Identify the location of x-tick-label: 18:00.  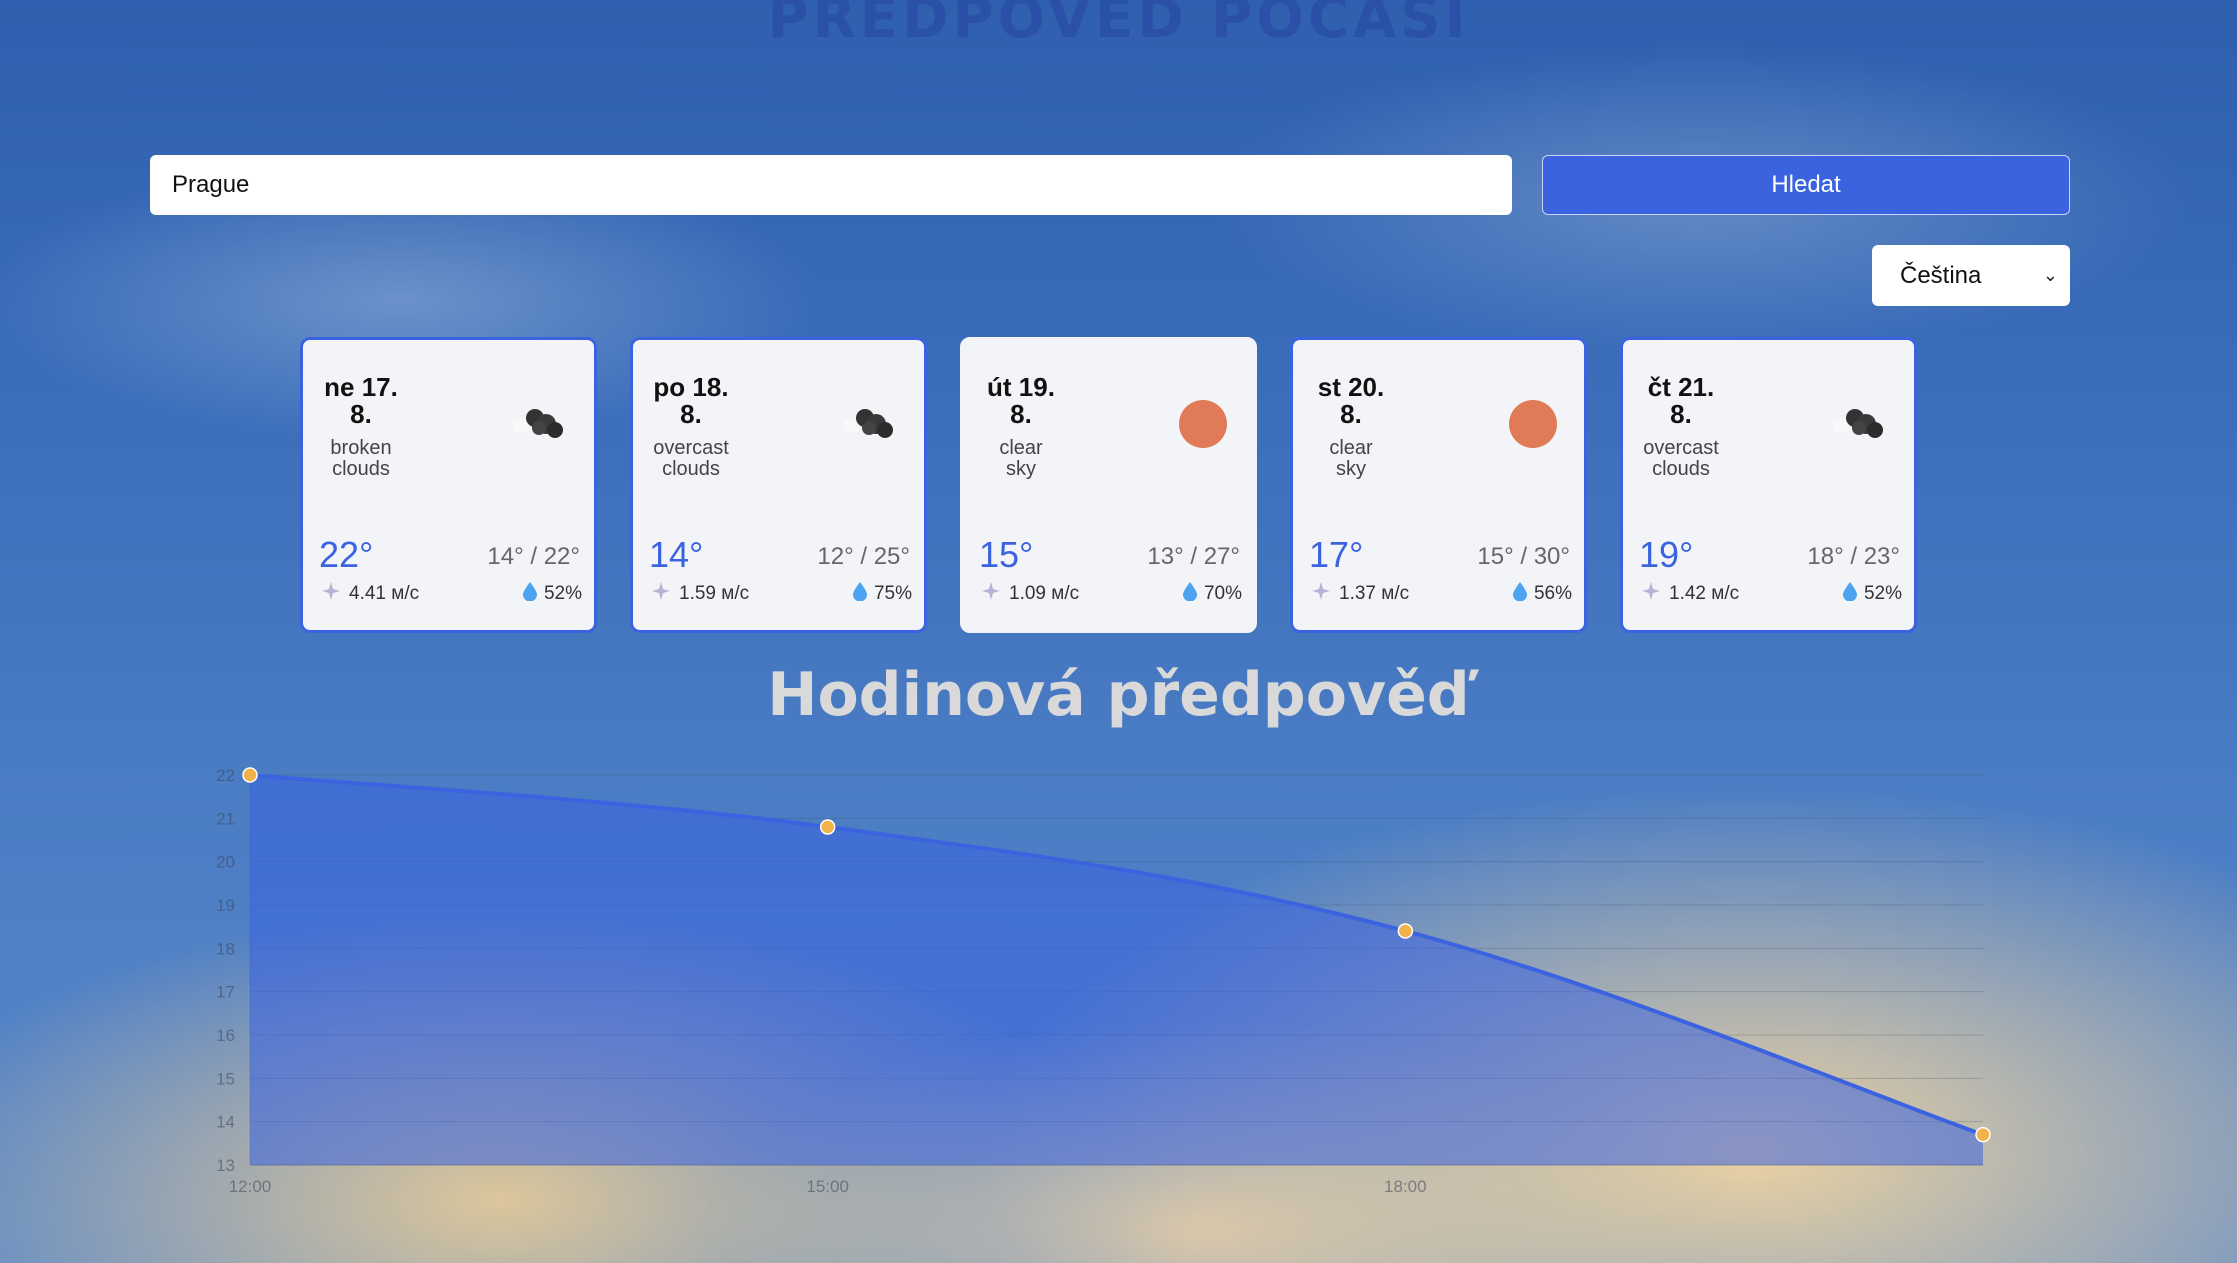
(1405, 1186).